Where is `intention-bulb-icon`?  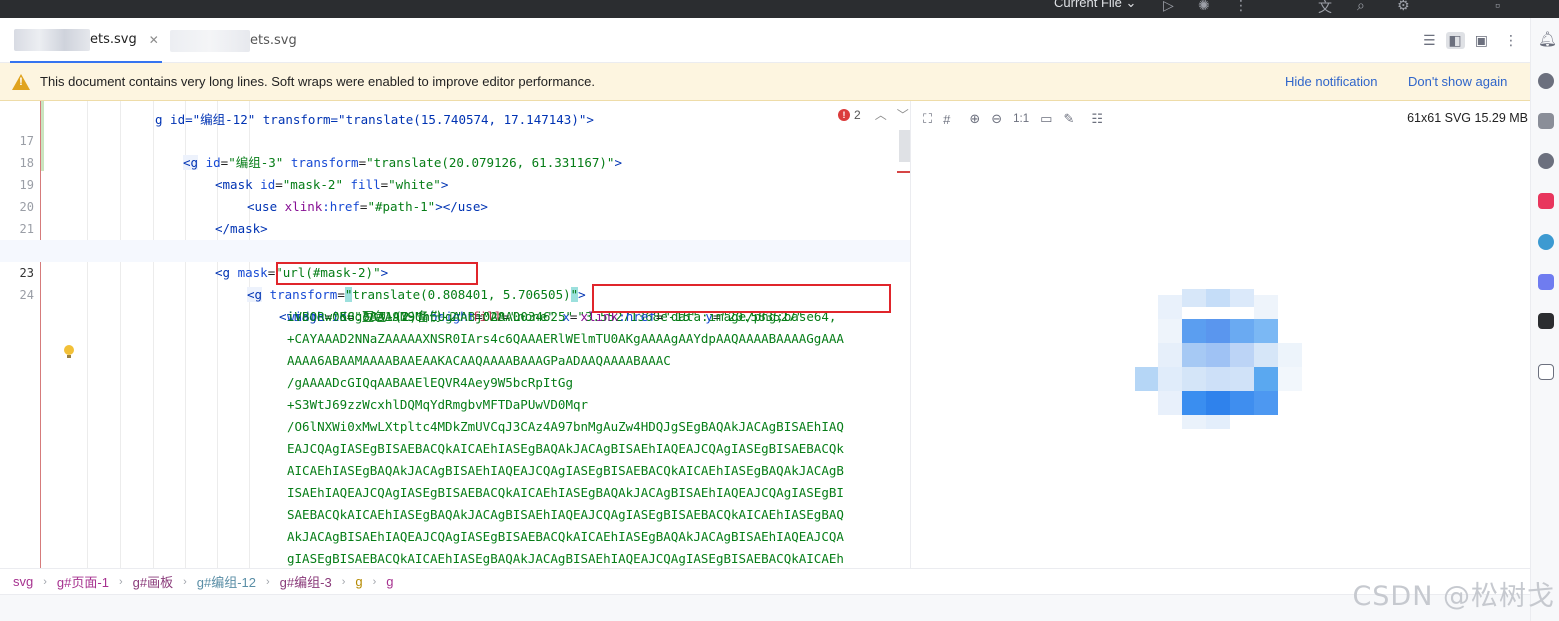 intention-bulb-icon is located at coordinates (69, 352).